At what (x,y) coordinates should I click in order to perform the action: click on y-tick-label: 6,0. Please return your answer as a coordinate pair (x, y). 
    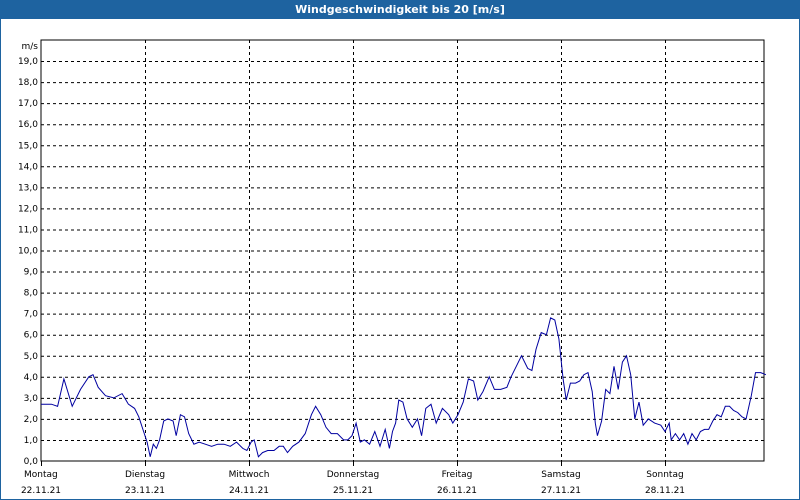
    Looking at the image, I should click on (31, 336).